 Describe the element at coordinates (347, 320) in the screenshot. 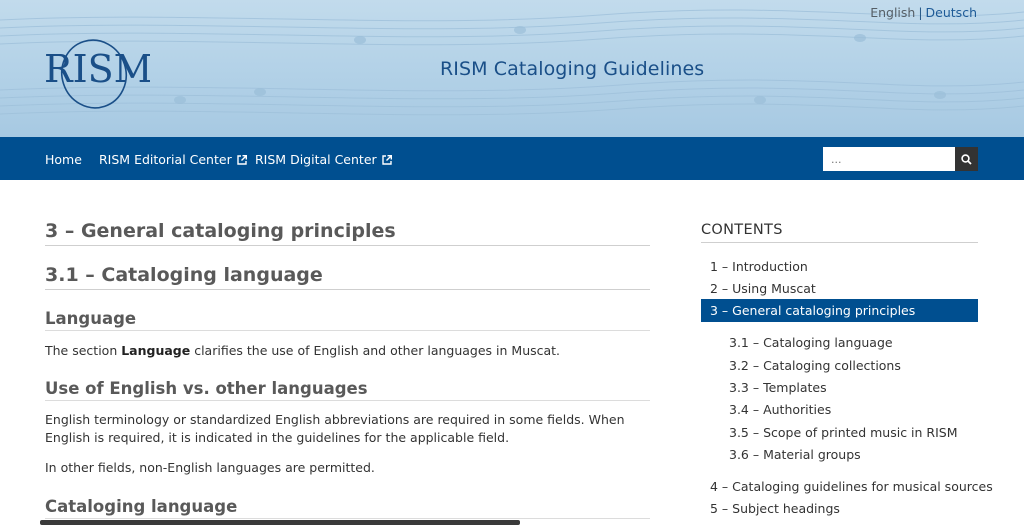

I see `heading-language: Language` at that location.